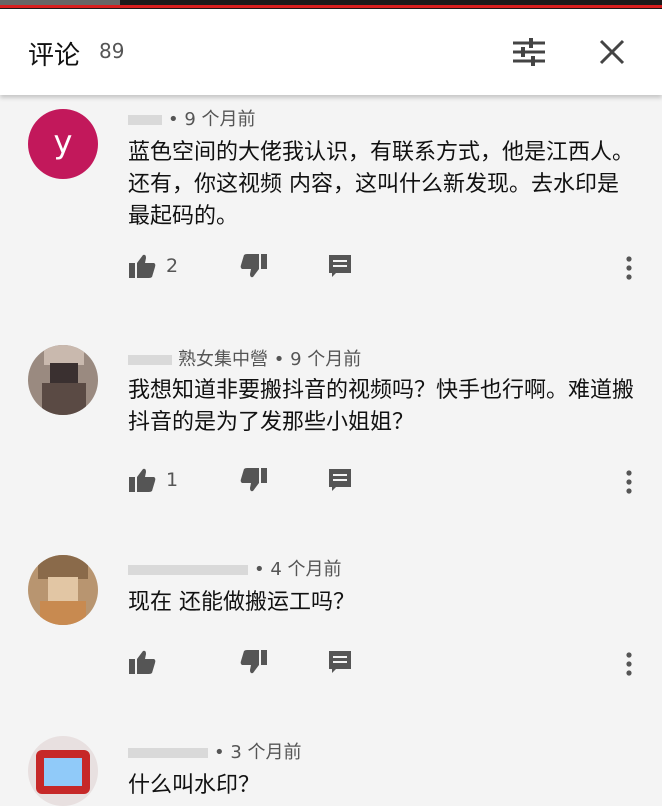 The image size is (662, 806). I want to click on sort-filter-button, so click(529, 52).